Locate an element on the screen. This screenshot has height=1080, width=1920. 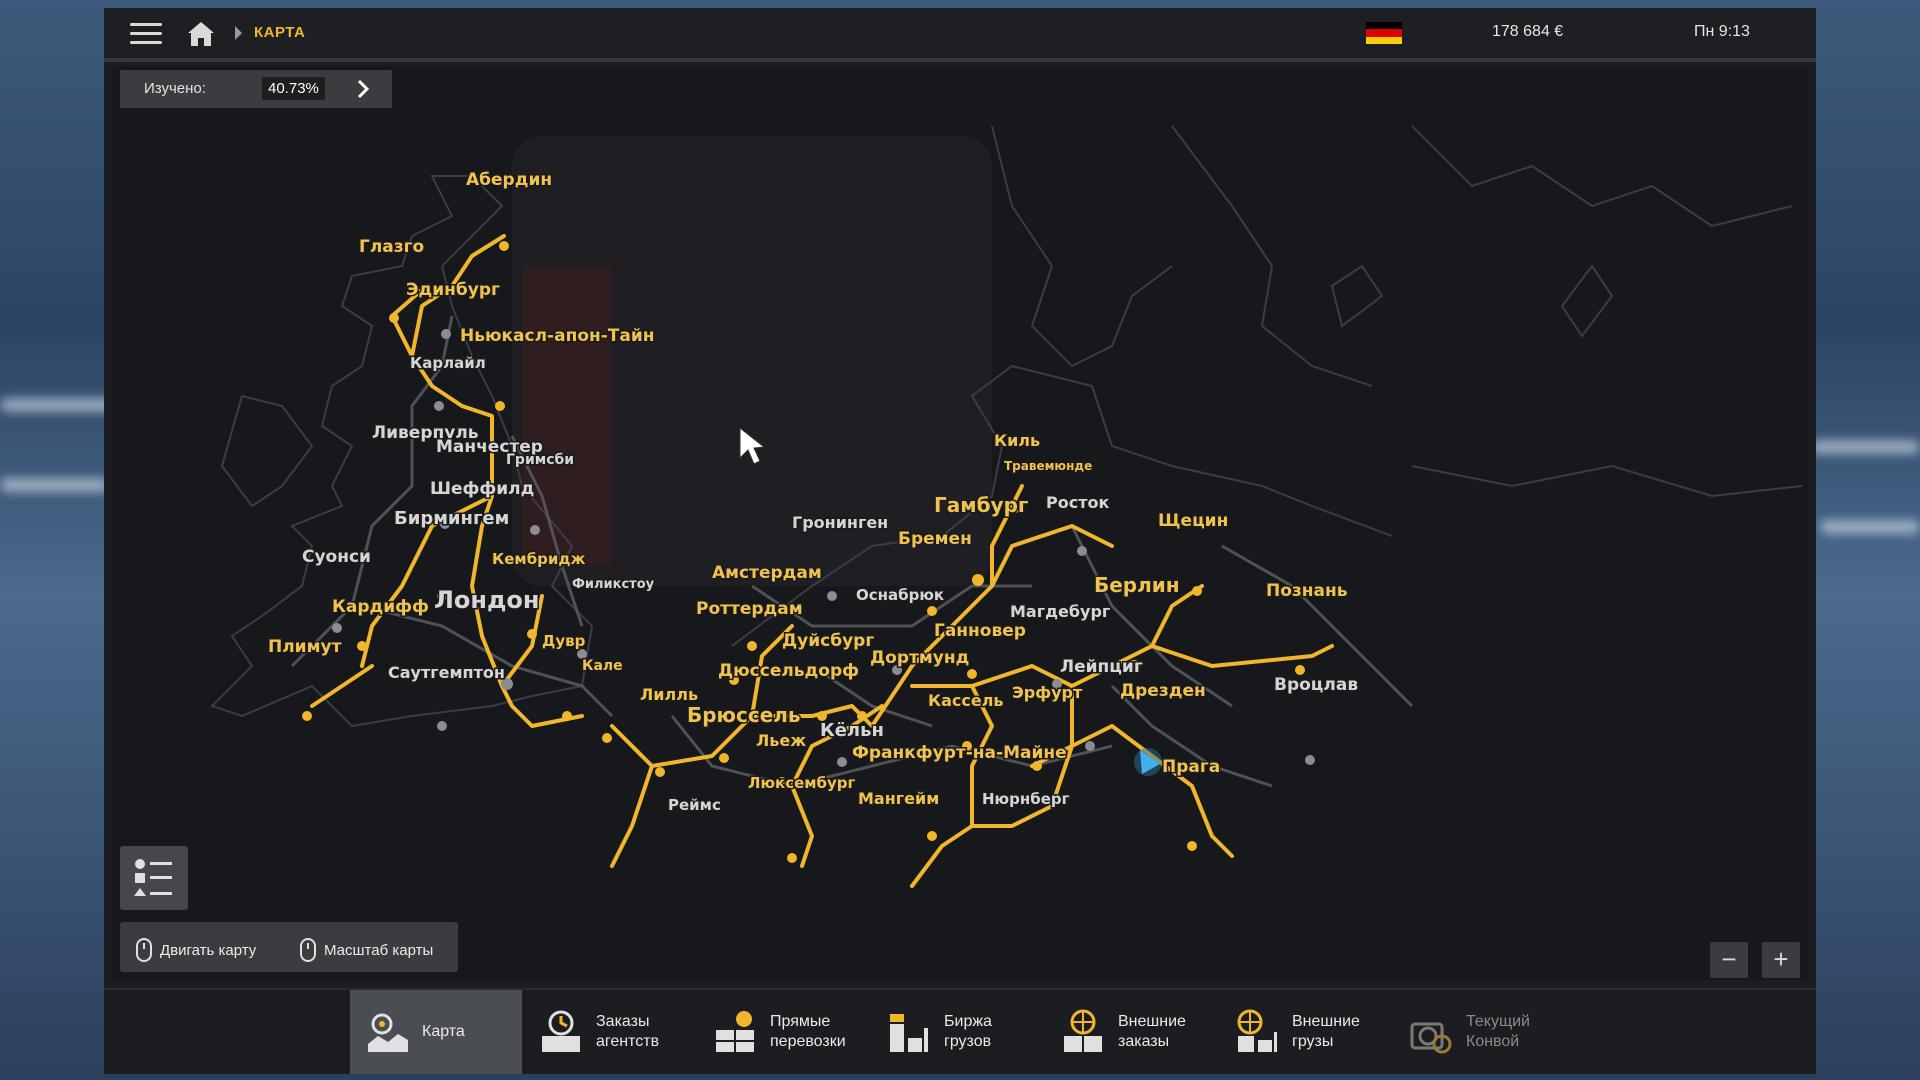
city-label: Эрфурт is located at coordinates (1047, 692).